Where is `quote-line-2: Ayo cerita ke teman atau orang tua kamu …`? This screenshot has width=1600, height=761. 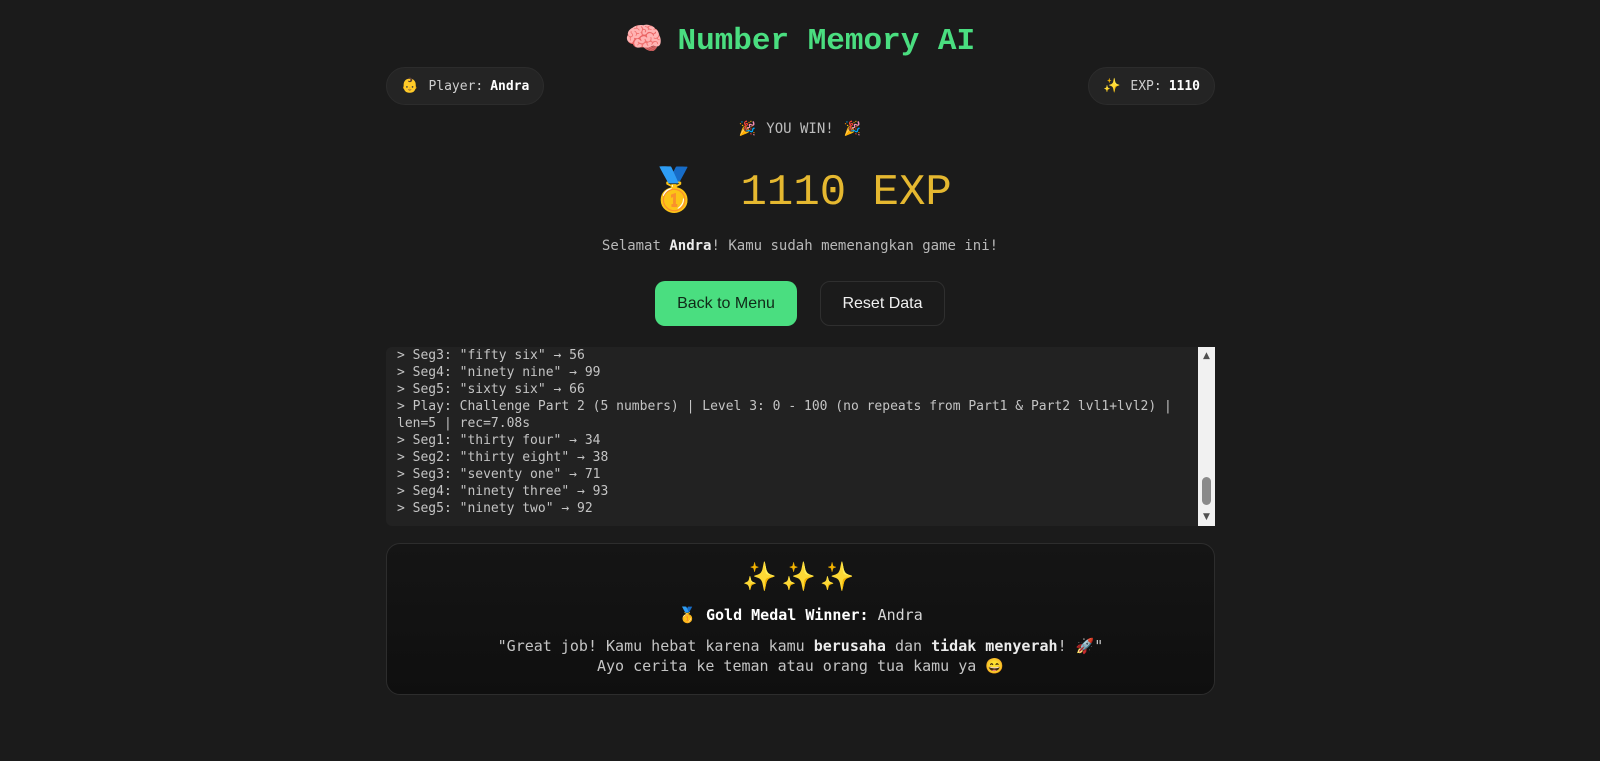
quote-line-2: Ayo cerita ke teman atau orang tua kamu … is located at coordinates (800, 666).